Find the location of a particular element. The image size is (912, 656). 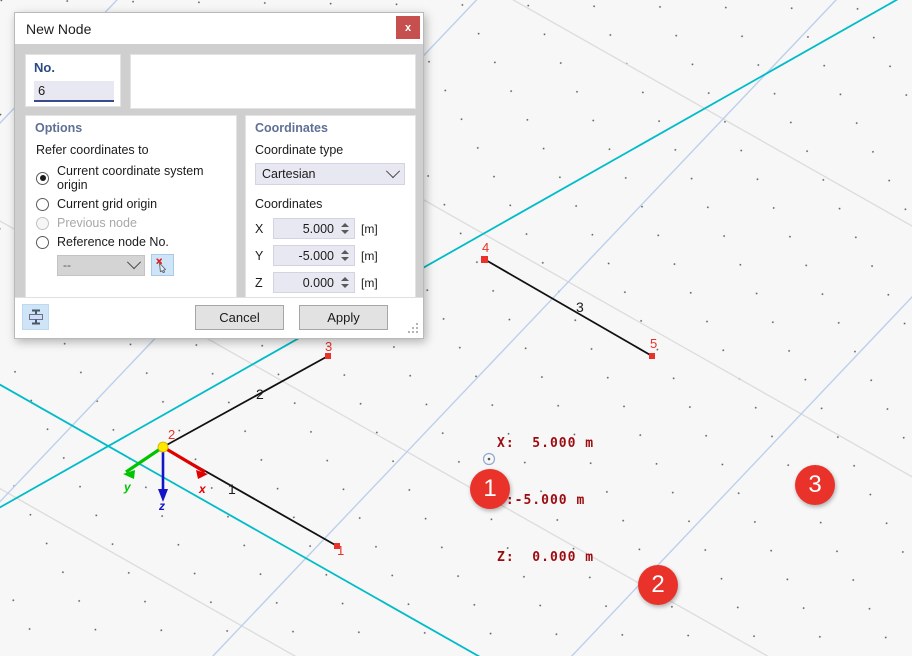

coordinate-input-z: 0.000 is located at coordinates (314, 282).